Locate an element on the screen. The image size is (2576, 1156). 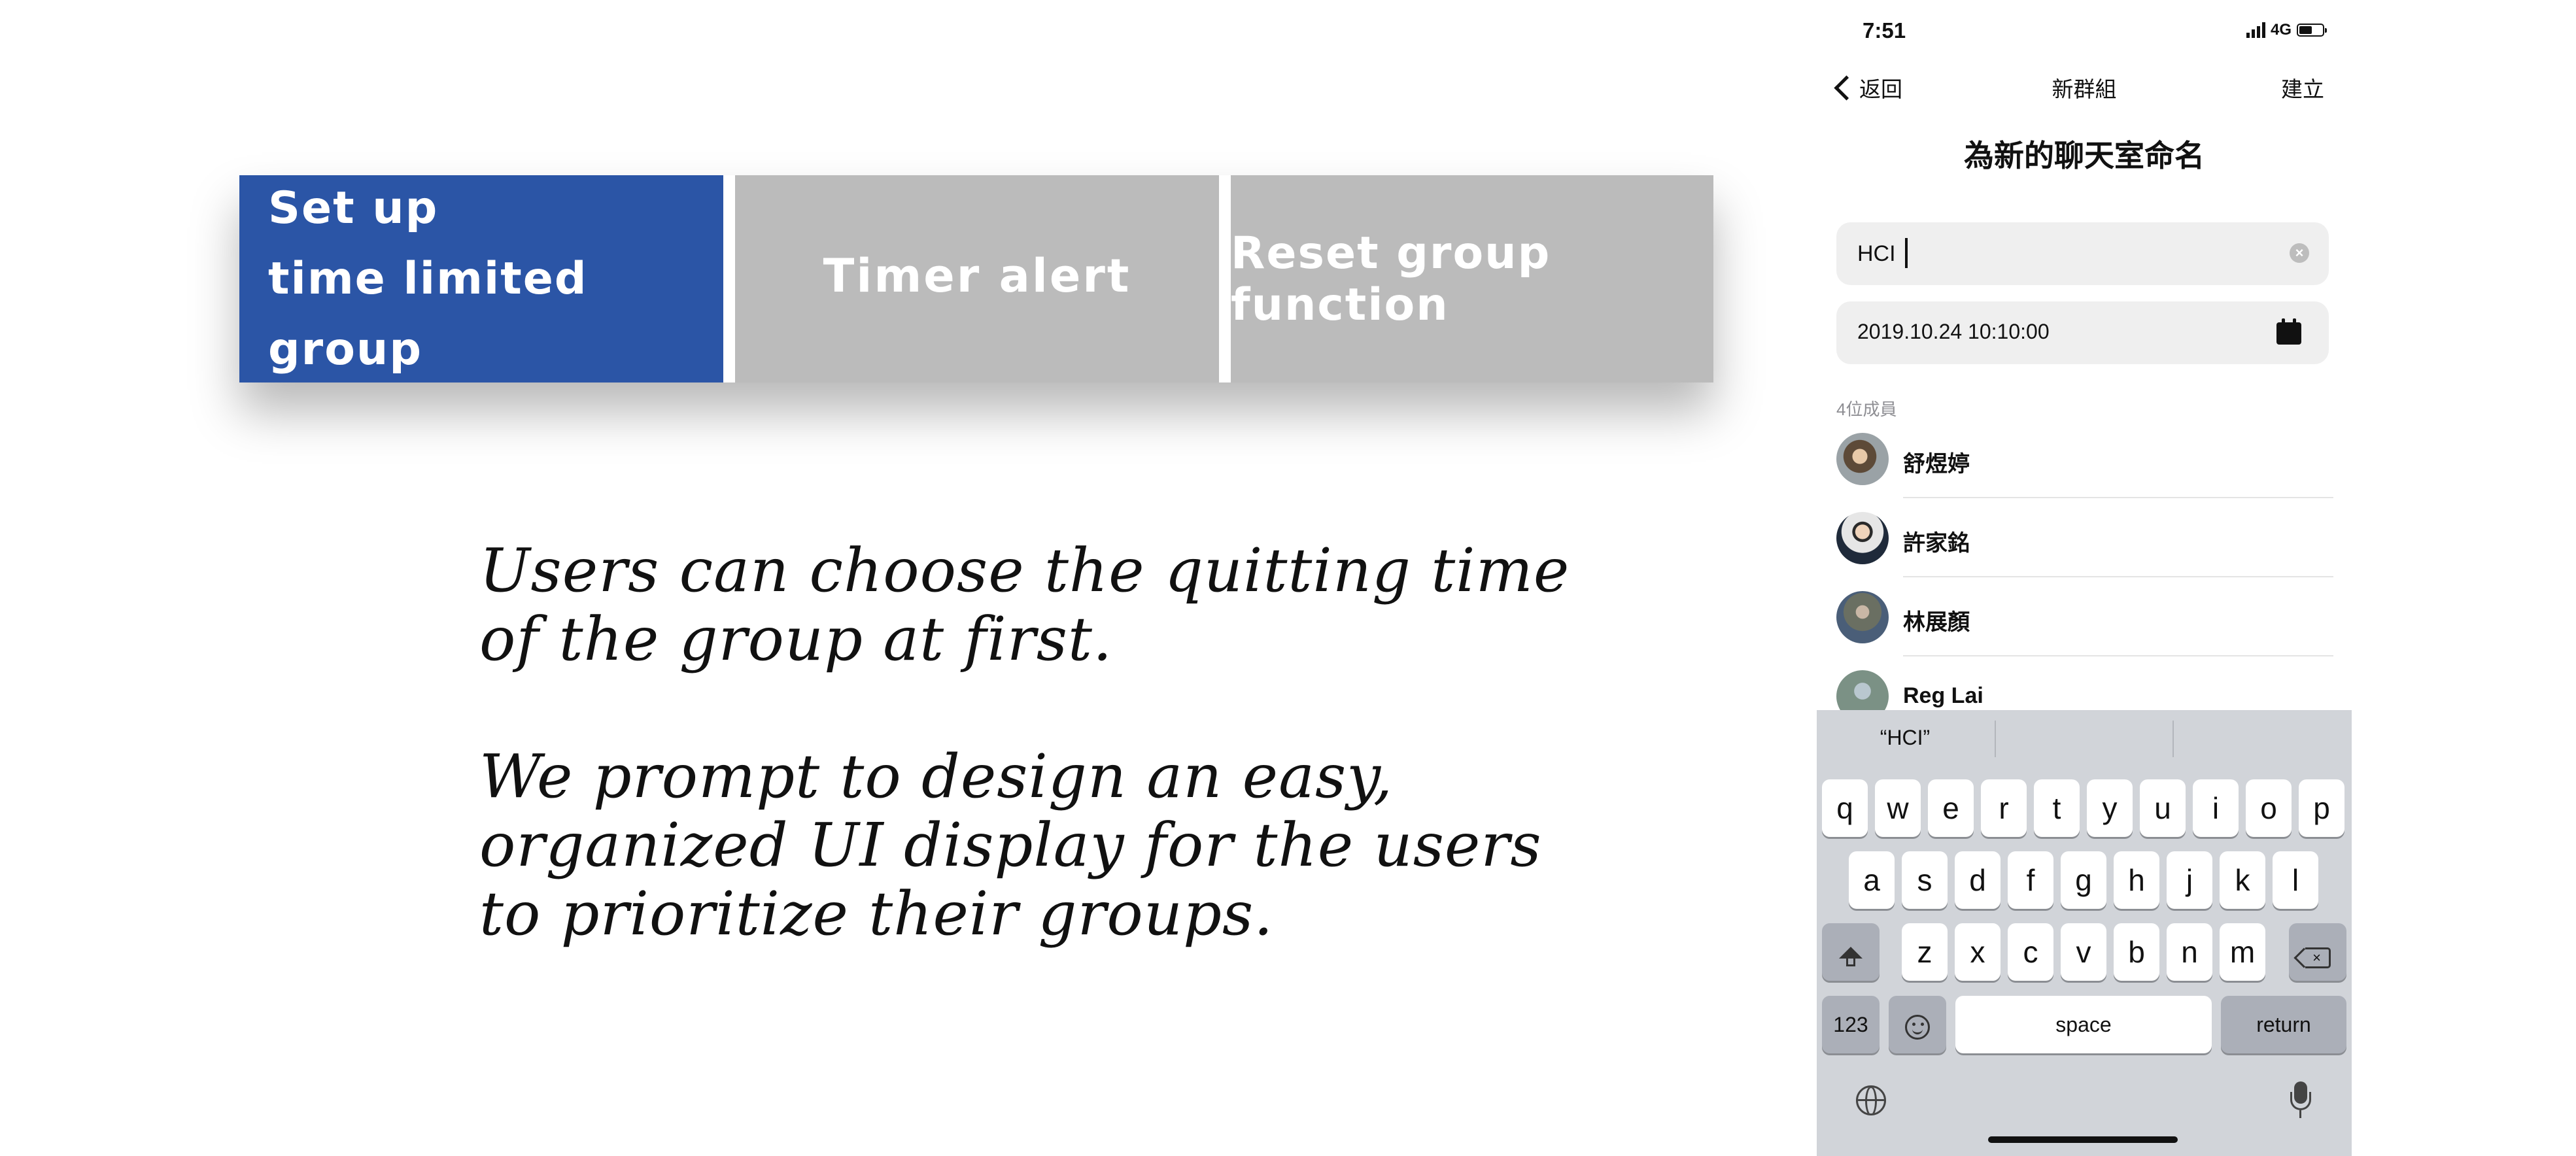
tab-label: Timer alert is located at coordinates (977, 275).